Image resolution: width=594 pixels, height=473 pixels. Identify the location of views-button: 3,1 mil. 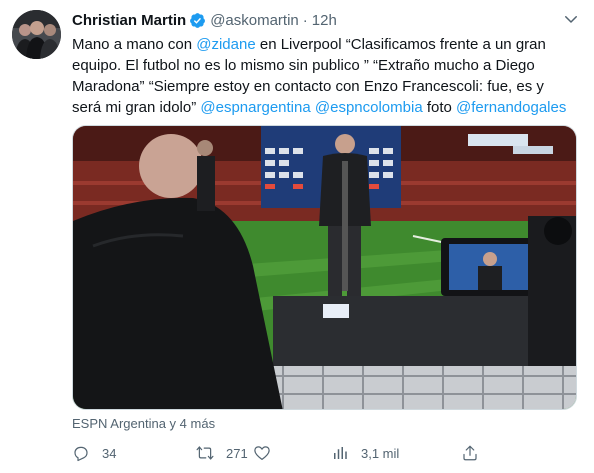
(365, 453).